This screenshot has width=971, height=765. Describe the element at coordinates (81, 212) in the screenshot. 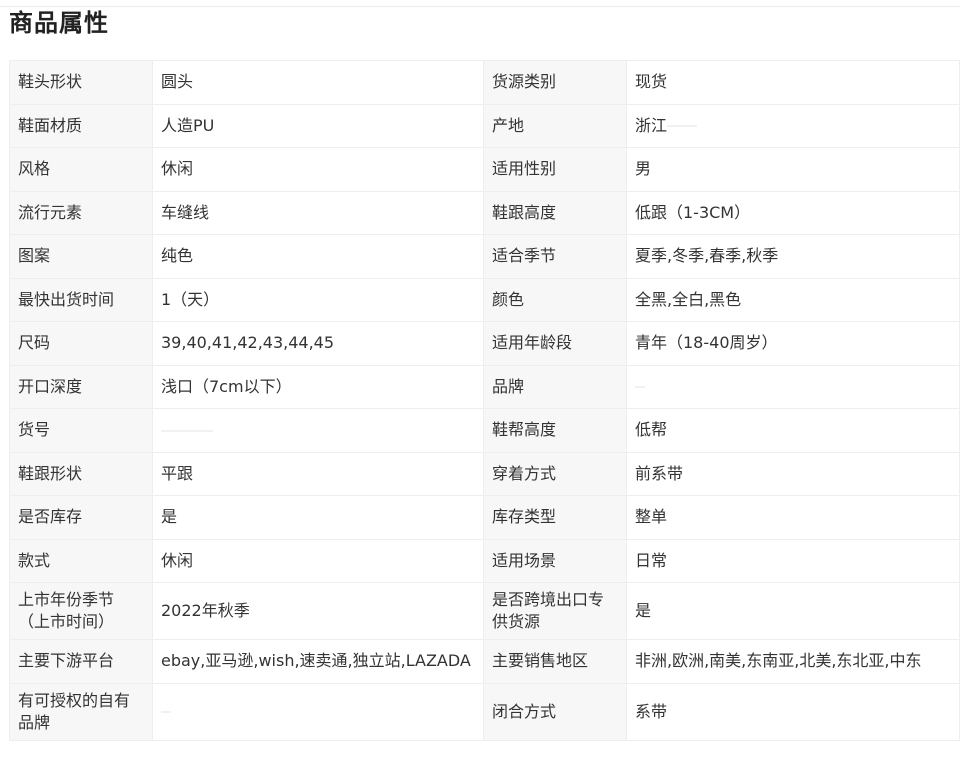

I see `attr-key: 流行元素` at that location.